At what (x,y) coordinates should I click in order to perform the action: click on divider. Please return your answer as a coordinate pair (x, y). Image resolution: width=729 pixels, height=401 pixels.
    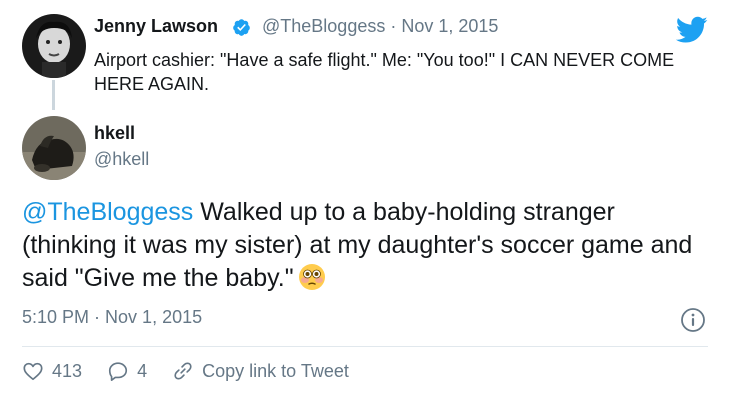
    Looking at the image, I should click on (365, 346).